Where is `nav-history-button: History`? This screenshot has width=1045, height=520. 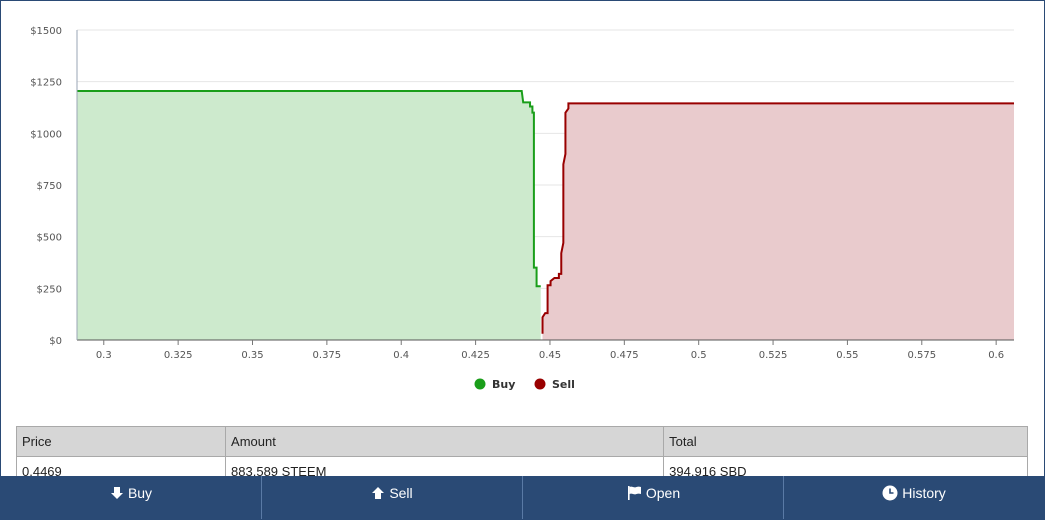 nav-history-button: History is located at coordinates (914, 497).